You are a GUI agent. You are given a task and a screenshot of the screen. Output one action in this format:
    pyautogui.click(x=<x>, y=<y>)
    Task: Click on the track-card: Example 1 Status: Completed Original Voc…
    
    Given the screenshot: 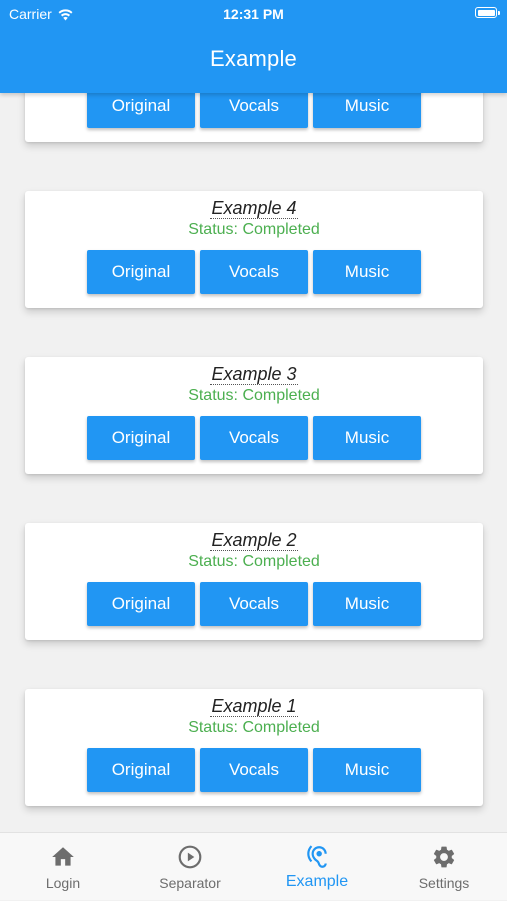 What is the action you would take?
    pyautogui.click(x=254, y=747)
    